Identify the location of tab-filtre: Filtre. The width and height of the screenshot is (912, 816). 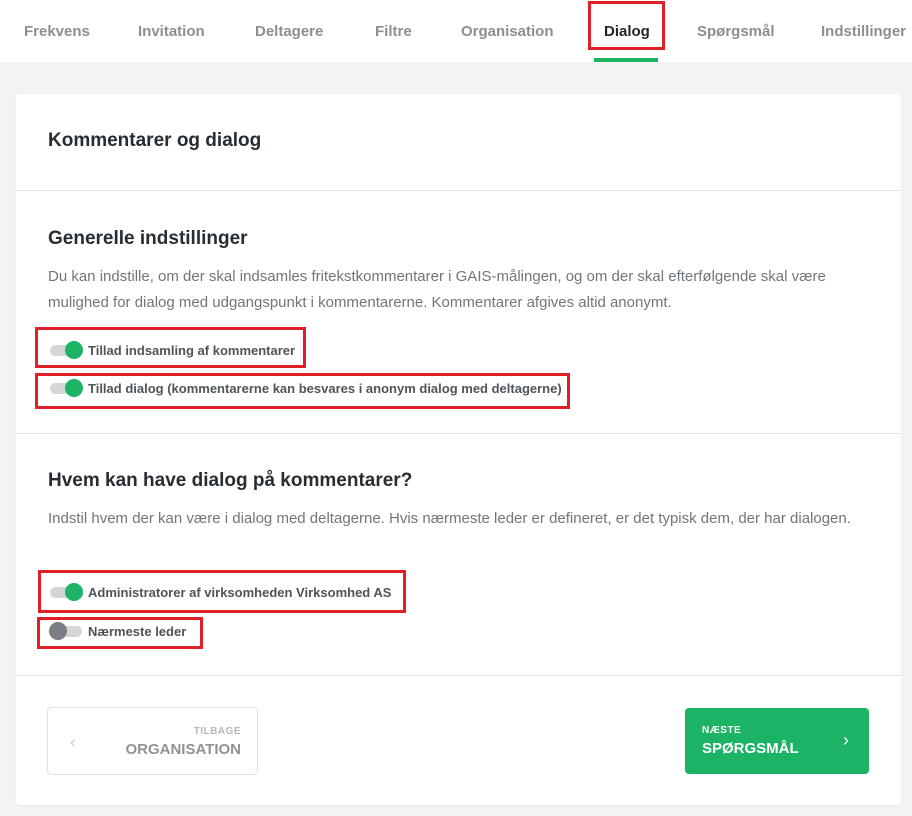
(393, 31).